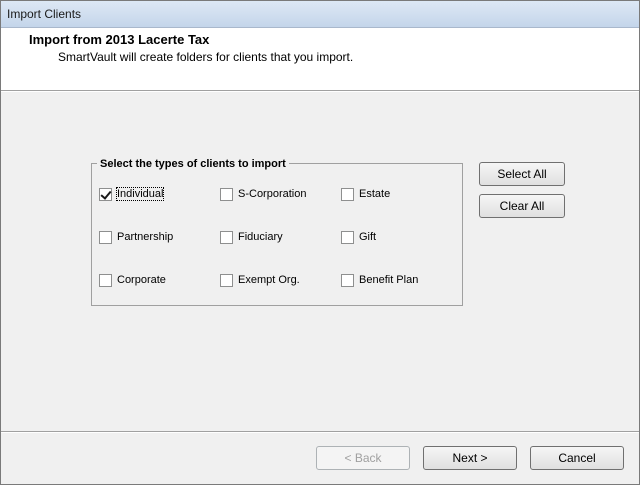 Image resolution: width=640 pixels, height=485 pixels. What do you see at coordinates (522, 206) in the screenshot?
I see `clear-all-button: Clear All` at bounding box center [522, 206].